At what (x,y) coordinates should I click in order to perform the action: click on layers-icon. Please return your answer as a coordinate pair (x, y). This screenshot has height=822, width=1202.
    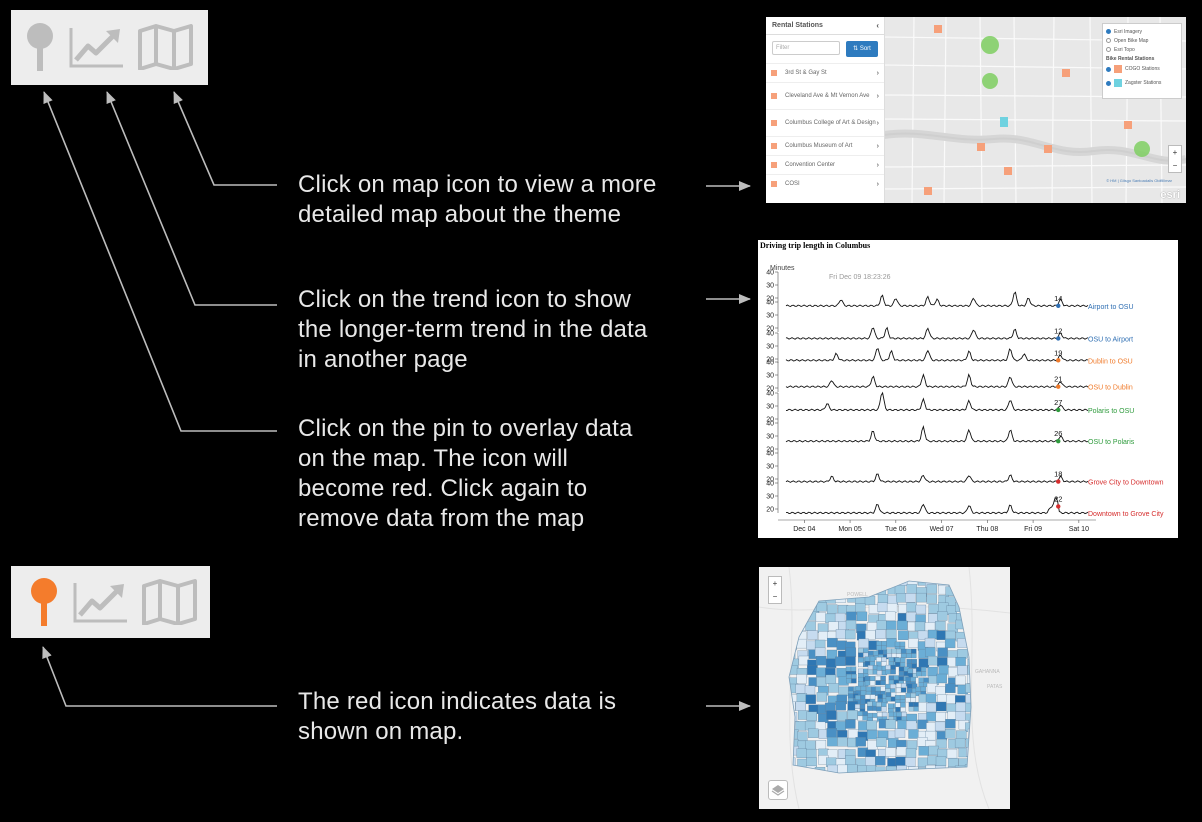
    Looking at the image, I should click on (778, 790).